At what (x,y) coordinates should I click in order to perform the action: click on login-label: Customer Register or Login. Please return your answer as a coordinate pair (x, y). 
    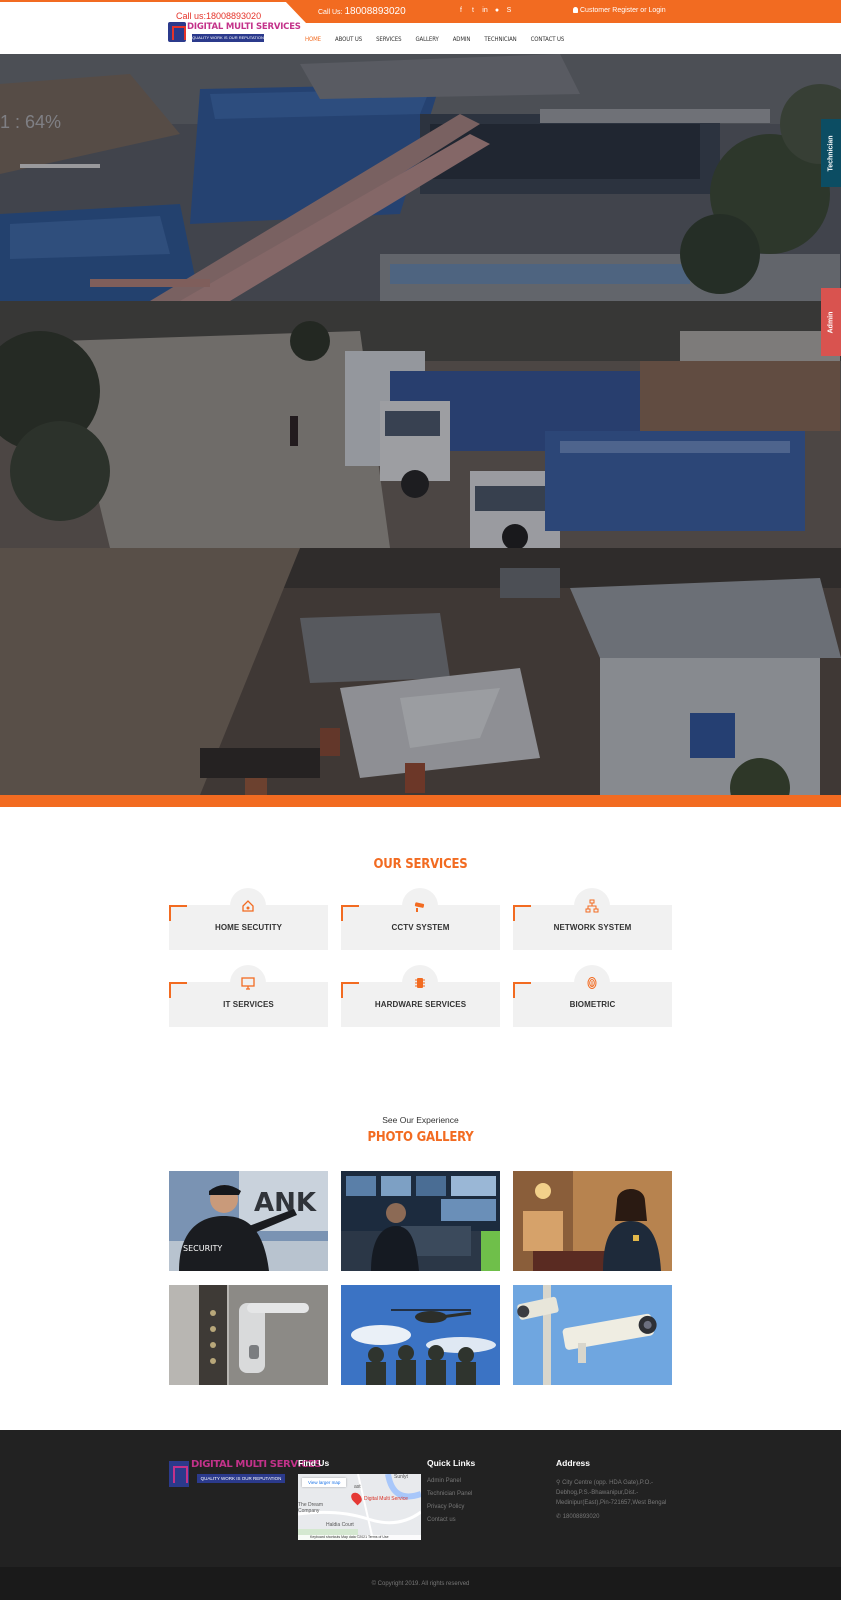
    Looking at the image, I should click on (623, 10).